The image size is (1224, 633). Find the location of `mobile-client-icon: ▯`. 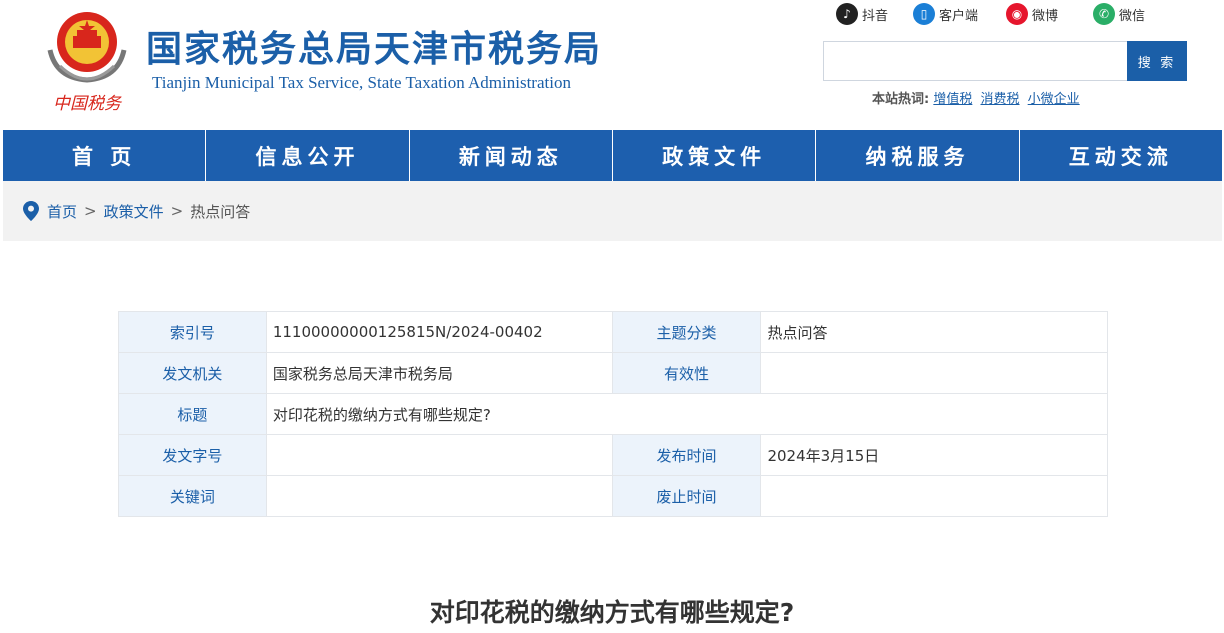

mobile-client-icon: ▯ is located at coordinates (924, 14).